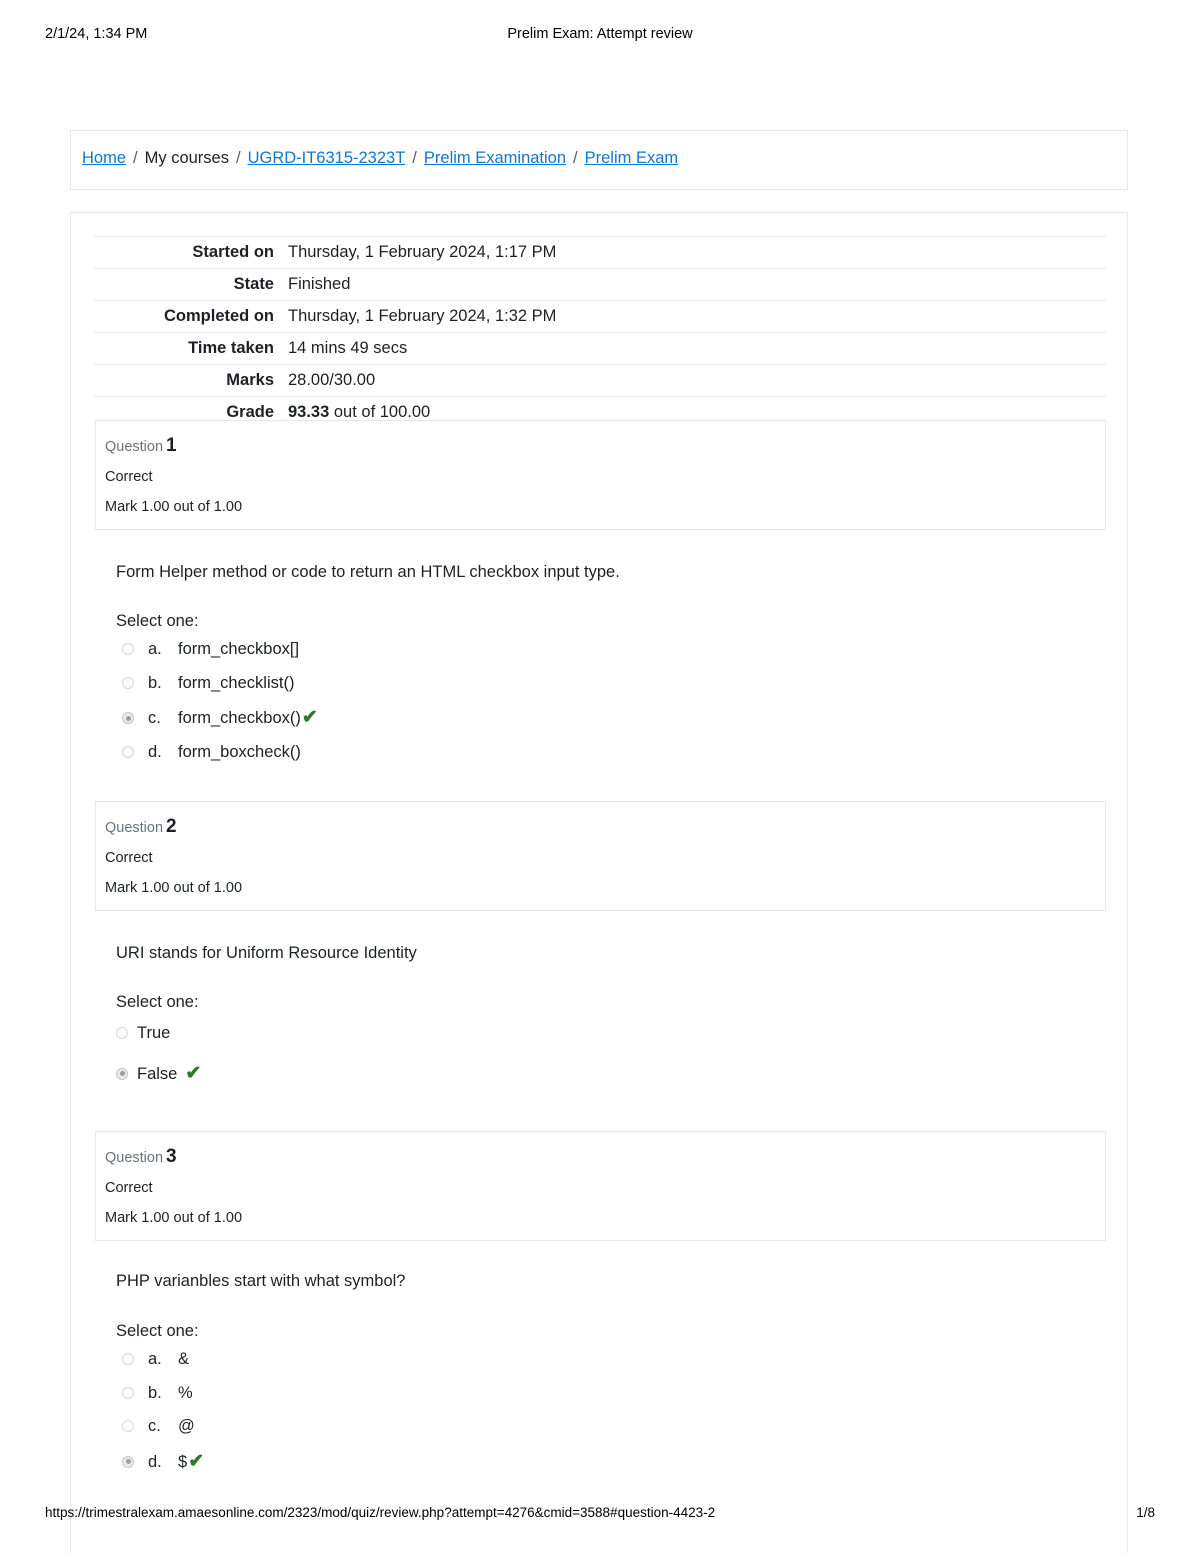 This screenshot has width=1200, height=1553. What do you see at coordinates (495, 158) in the screenshot?
I see `breadcrumb-item-4: Prelim Examination` at bounding box center [495, 158].